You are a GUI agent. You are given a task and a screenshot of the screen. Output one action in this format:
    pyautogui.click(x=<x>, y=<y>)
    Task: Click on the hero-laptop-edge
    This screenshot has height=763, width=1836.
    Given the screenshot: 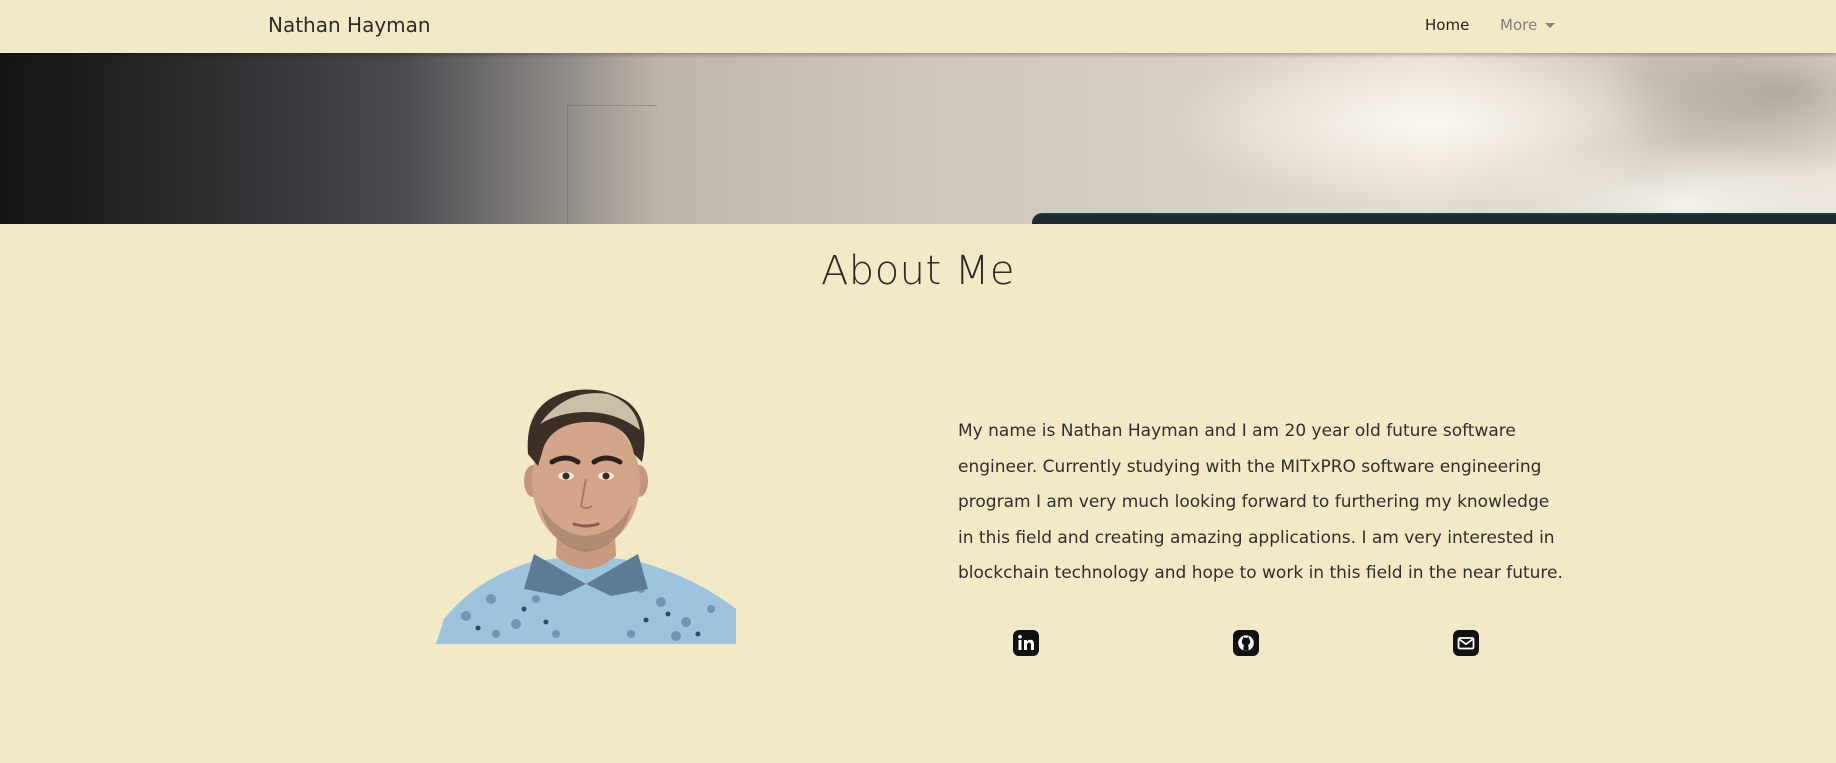 What is the action you would take?
    pyautogui.click(x=1434, y=218)
    